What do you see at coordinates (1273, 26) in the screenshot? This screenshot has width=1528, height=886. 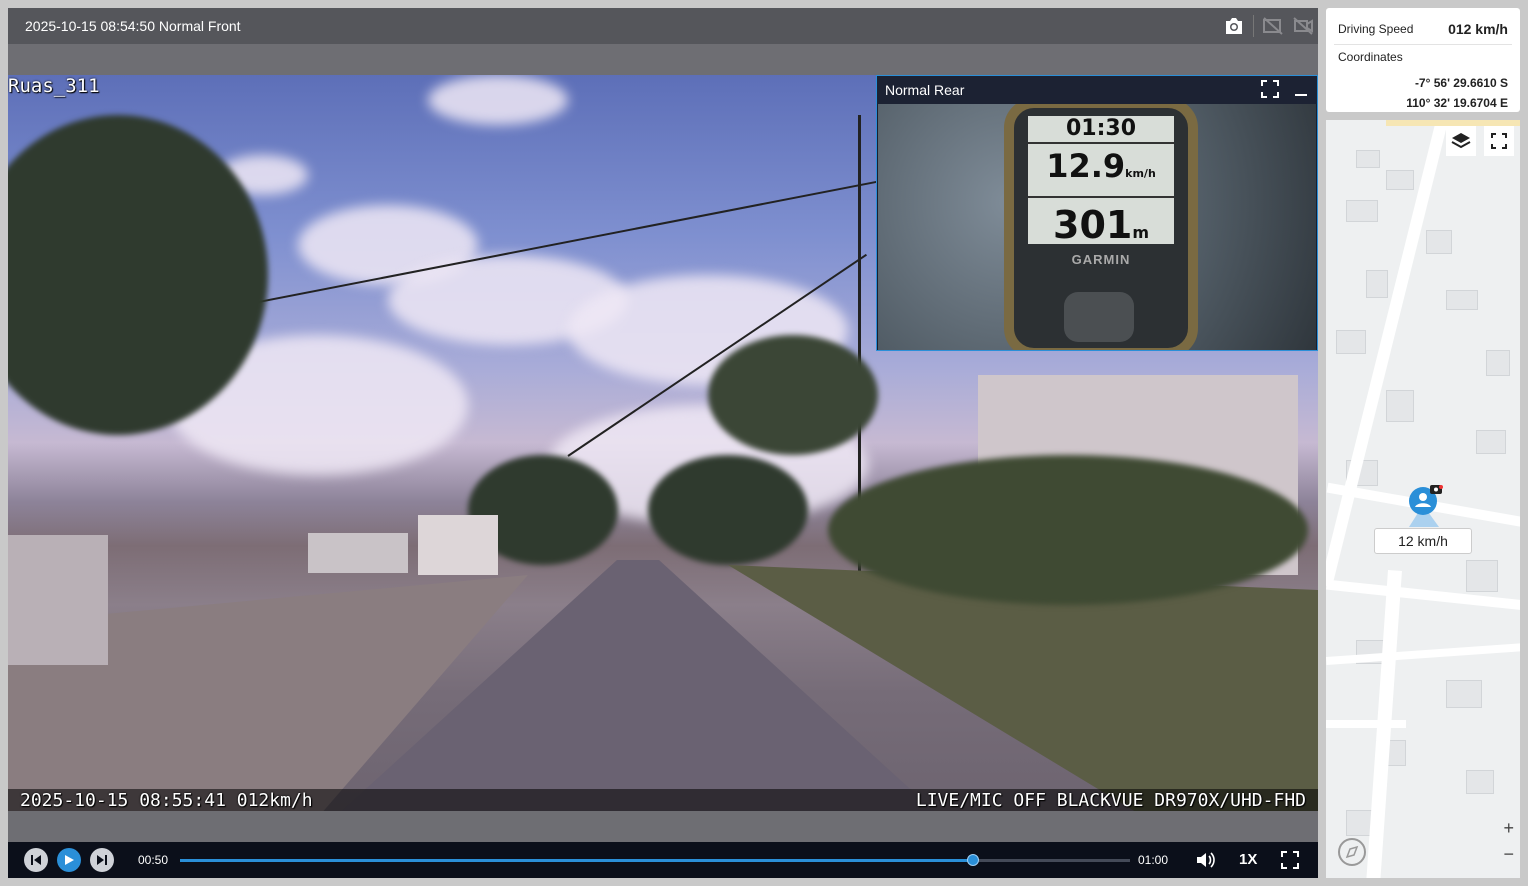 I see `pip-off-icon` at bounding box center [1273, 26].